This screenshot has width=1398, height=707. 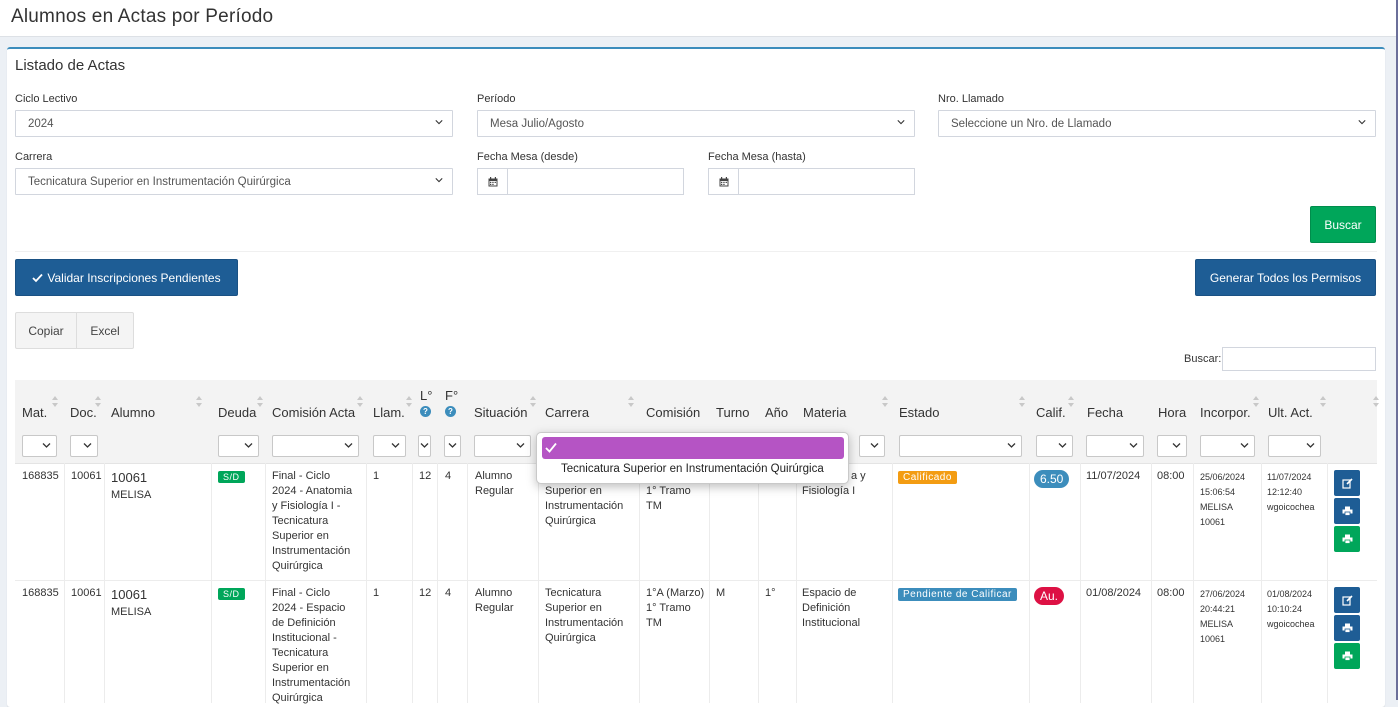 What do you see at coordinates (134, 277) in the screenshot?
I see `validar-label: Validar Inscripciones Pendientes` at bounding box center [134, 277].